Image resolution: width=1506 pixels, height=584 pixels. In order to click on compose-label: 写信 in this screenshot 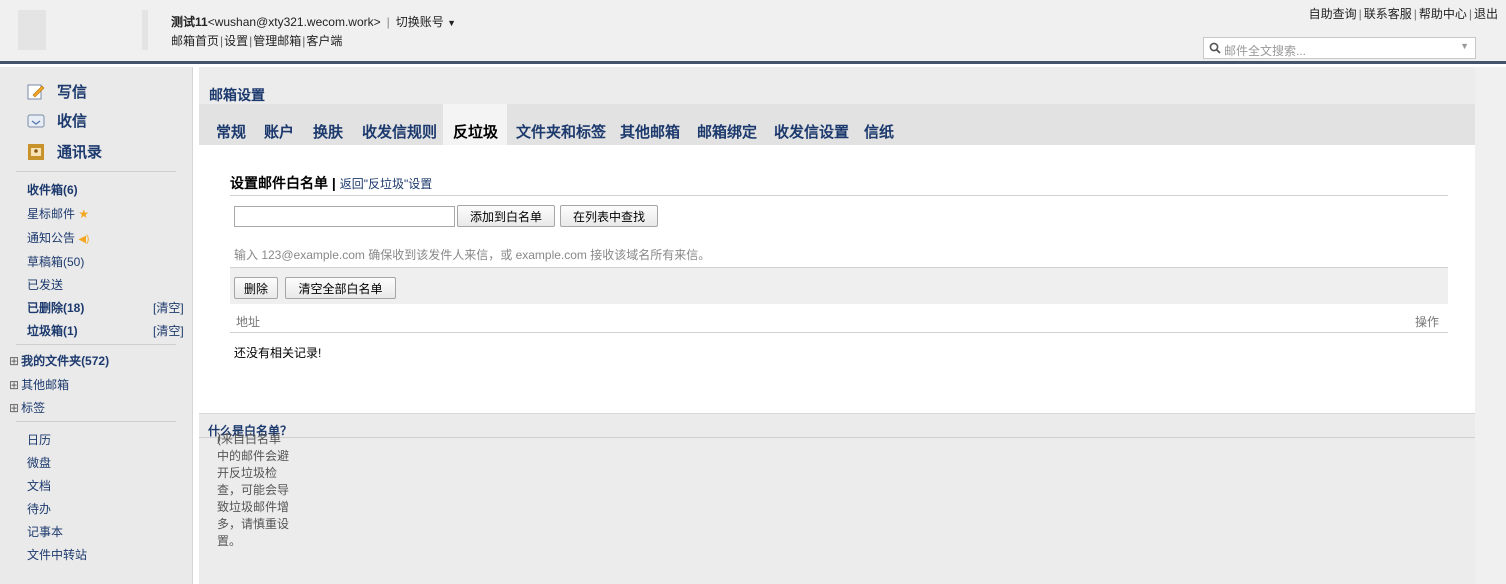, I will do `click(72, 92)`.